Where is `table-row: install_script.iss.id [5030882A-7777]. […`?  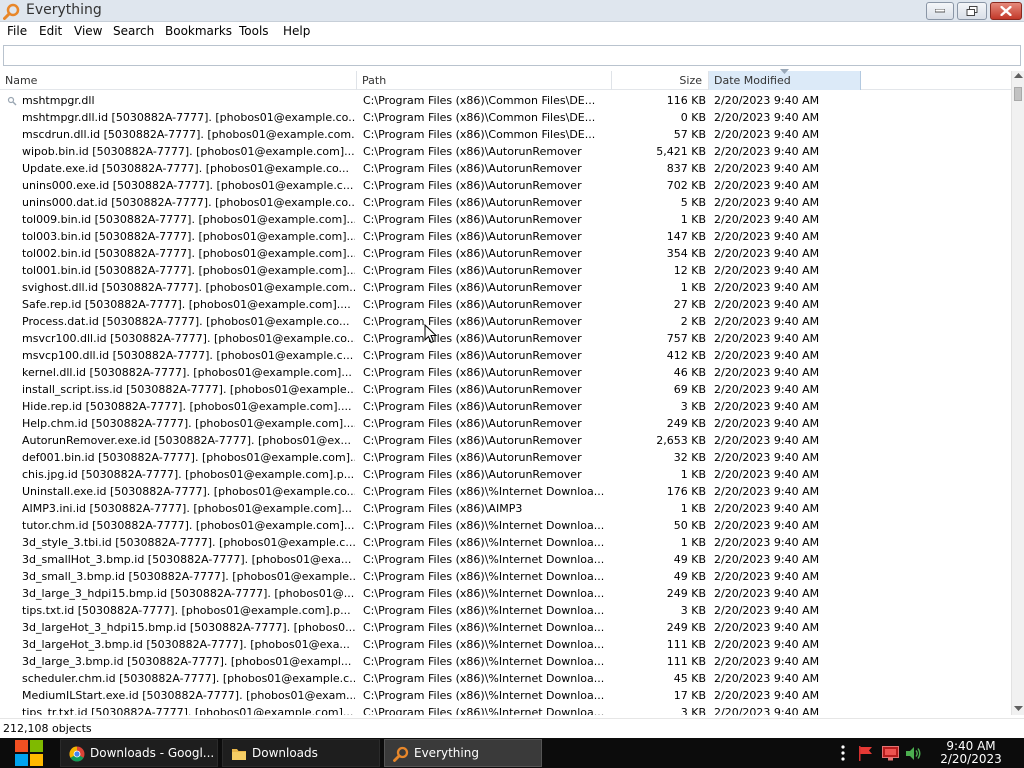 table-row: install_script.iss.id [5030882A-7777]. [… is located at coordinates (505, 389).